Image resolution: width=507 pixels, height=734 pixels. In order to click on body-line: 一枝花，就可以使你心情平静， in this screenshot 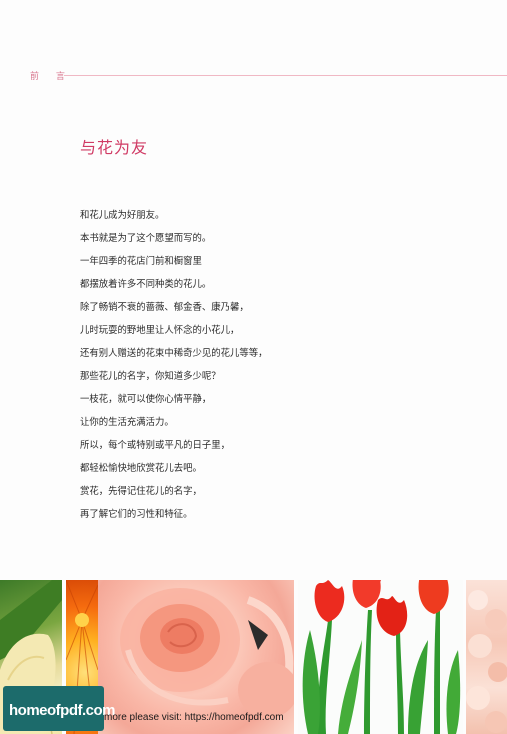, I will do `click(146, 399)`.